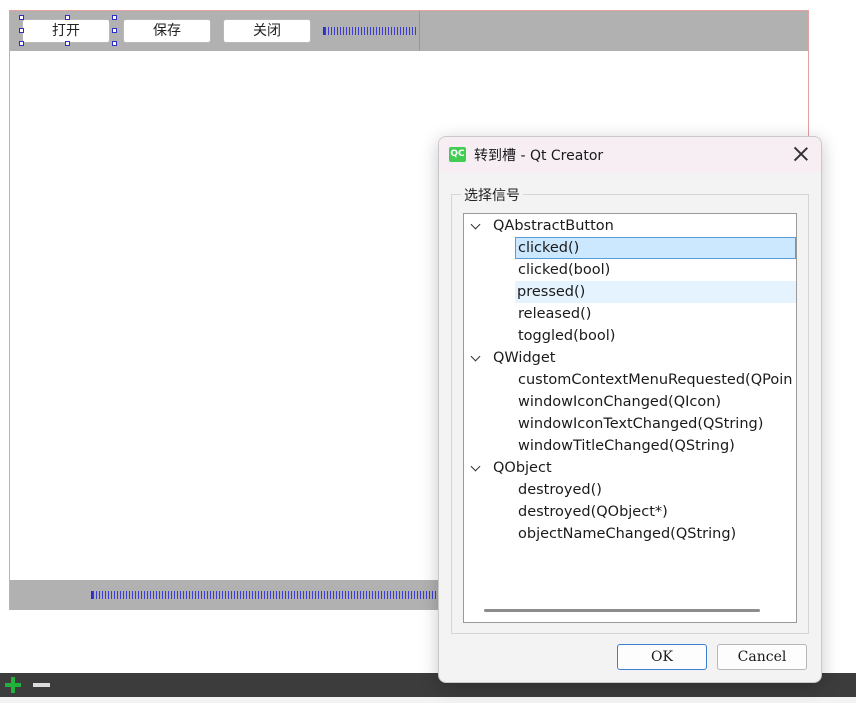 This screenshot has height=703, width=856. What do you see at coordinates (630, 155) in the screenshot?
I see `dialog-titlebar: QC 转到槽 - Qt Creator` at bounding box center [630, 155].